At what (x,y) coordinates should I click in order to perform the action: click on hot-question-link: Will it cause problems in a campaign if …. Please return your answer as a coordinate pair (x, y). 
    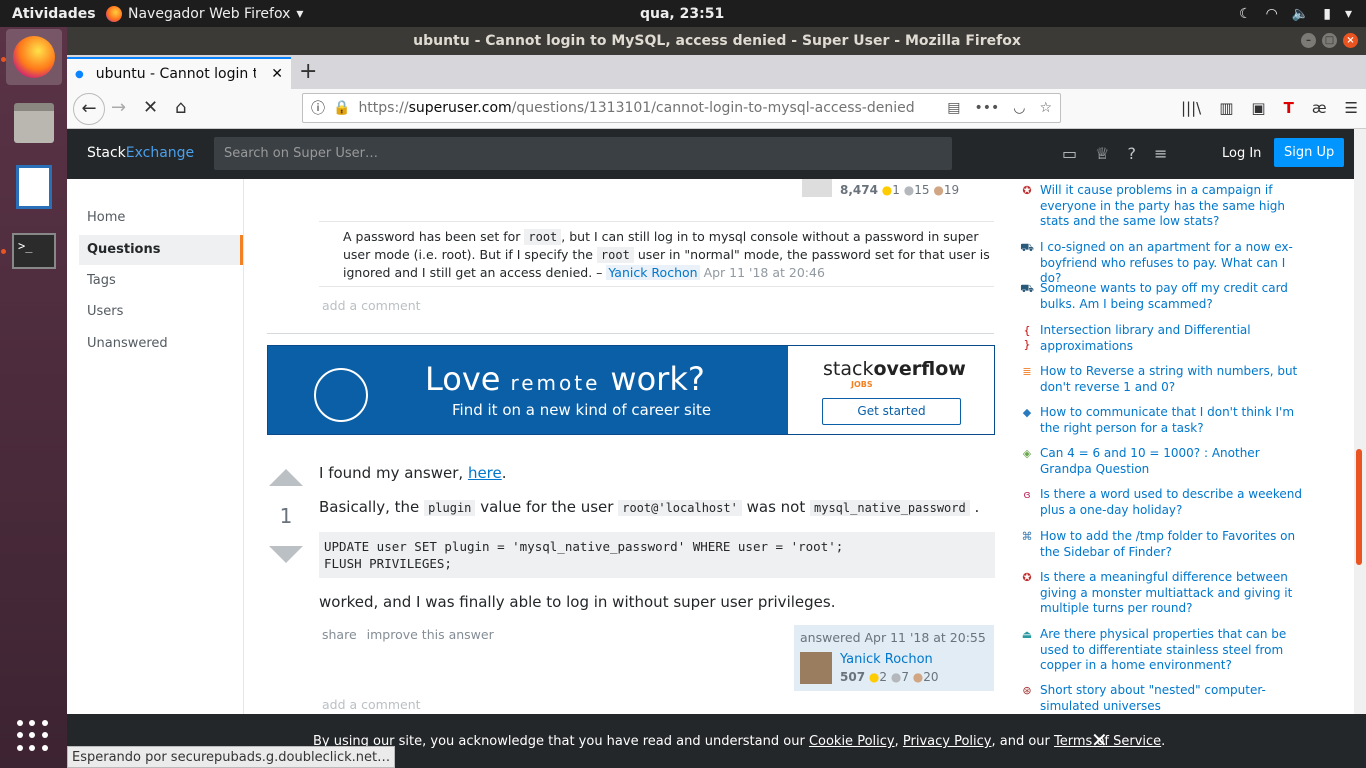
    Looking at the image, I should click on (1175, 206).